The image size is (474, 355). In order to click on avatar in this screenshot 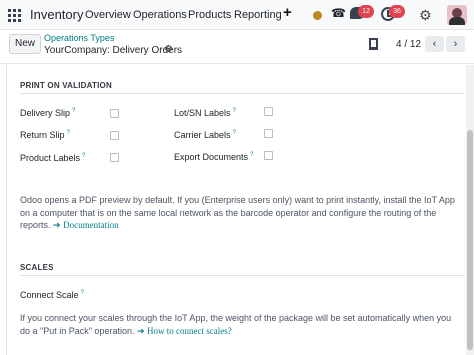, I will do `click(457, 15)`.